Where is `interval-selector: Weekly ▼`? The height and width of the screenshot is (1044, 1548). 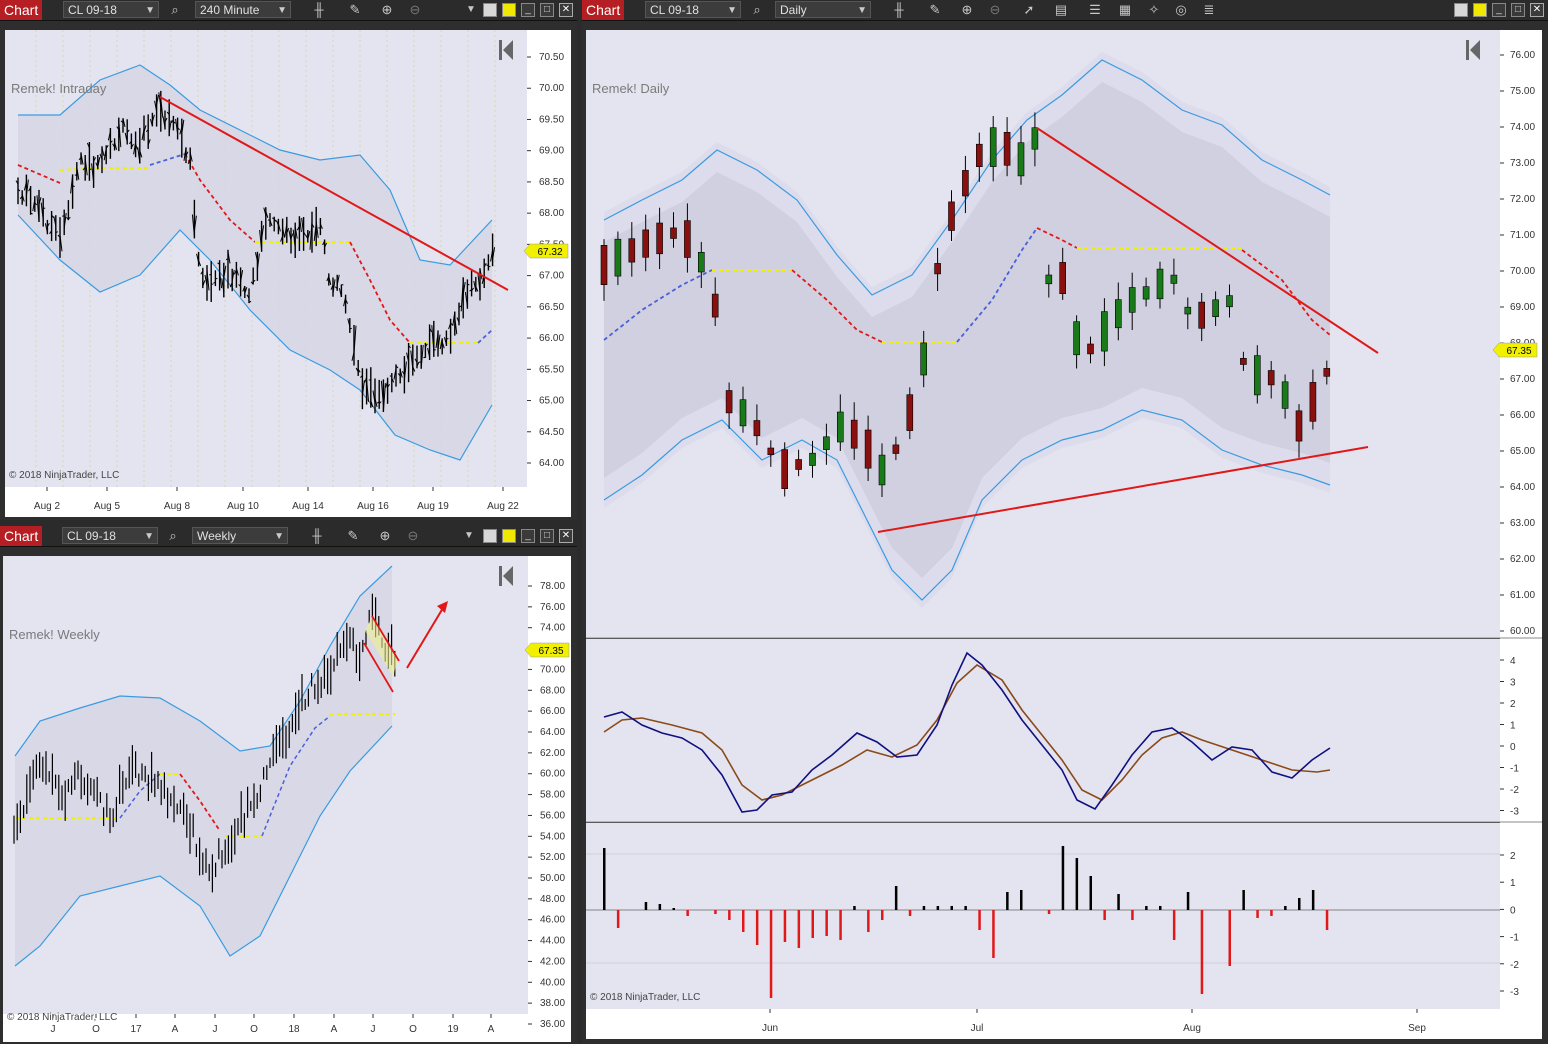
interval-selector: Weekly ▼ is located at coordinates (240, 535).